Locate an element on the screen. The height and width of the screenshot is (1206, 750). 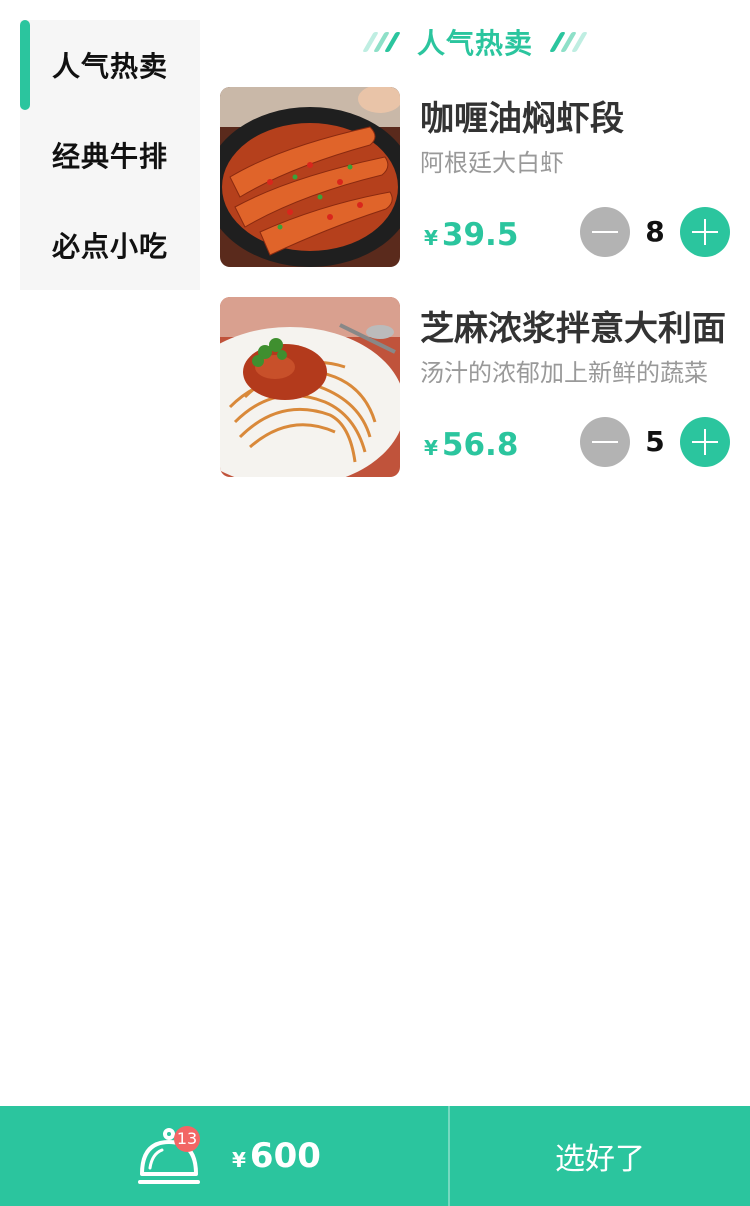
sidebar-item-label: 经典牛排 is located at coordinates (109, 156).